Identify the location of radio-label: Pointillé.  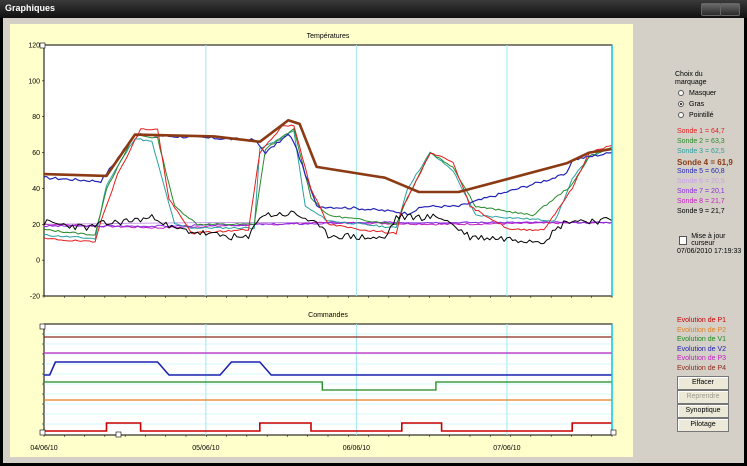
(701, 115).